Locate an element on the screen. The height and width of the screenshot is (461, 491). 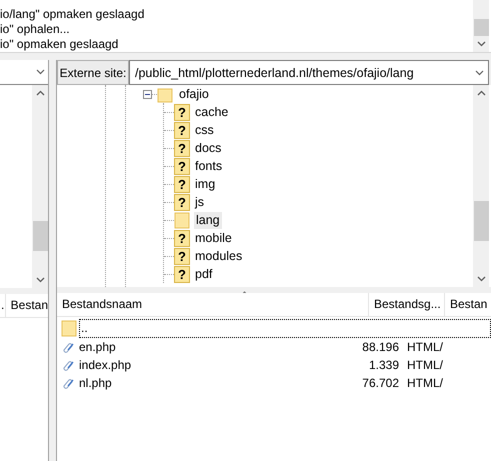
column-header: . is located at coordinates (3, 305).